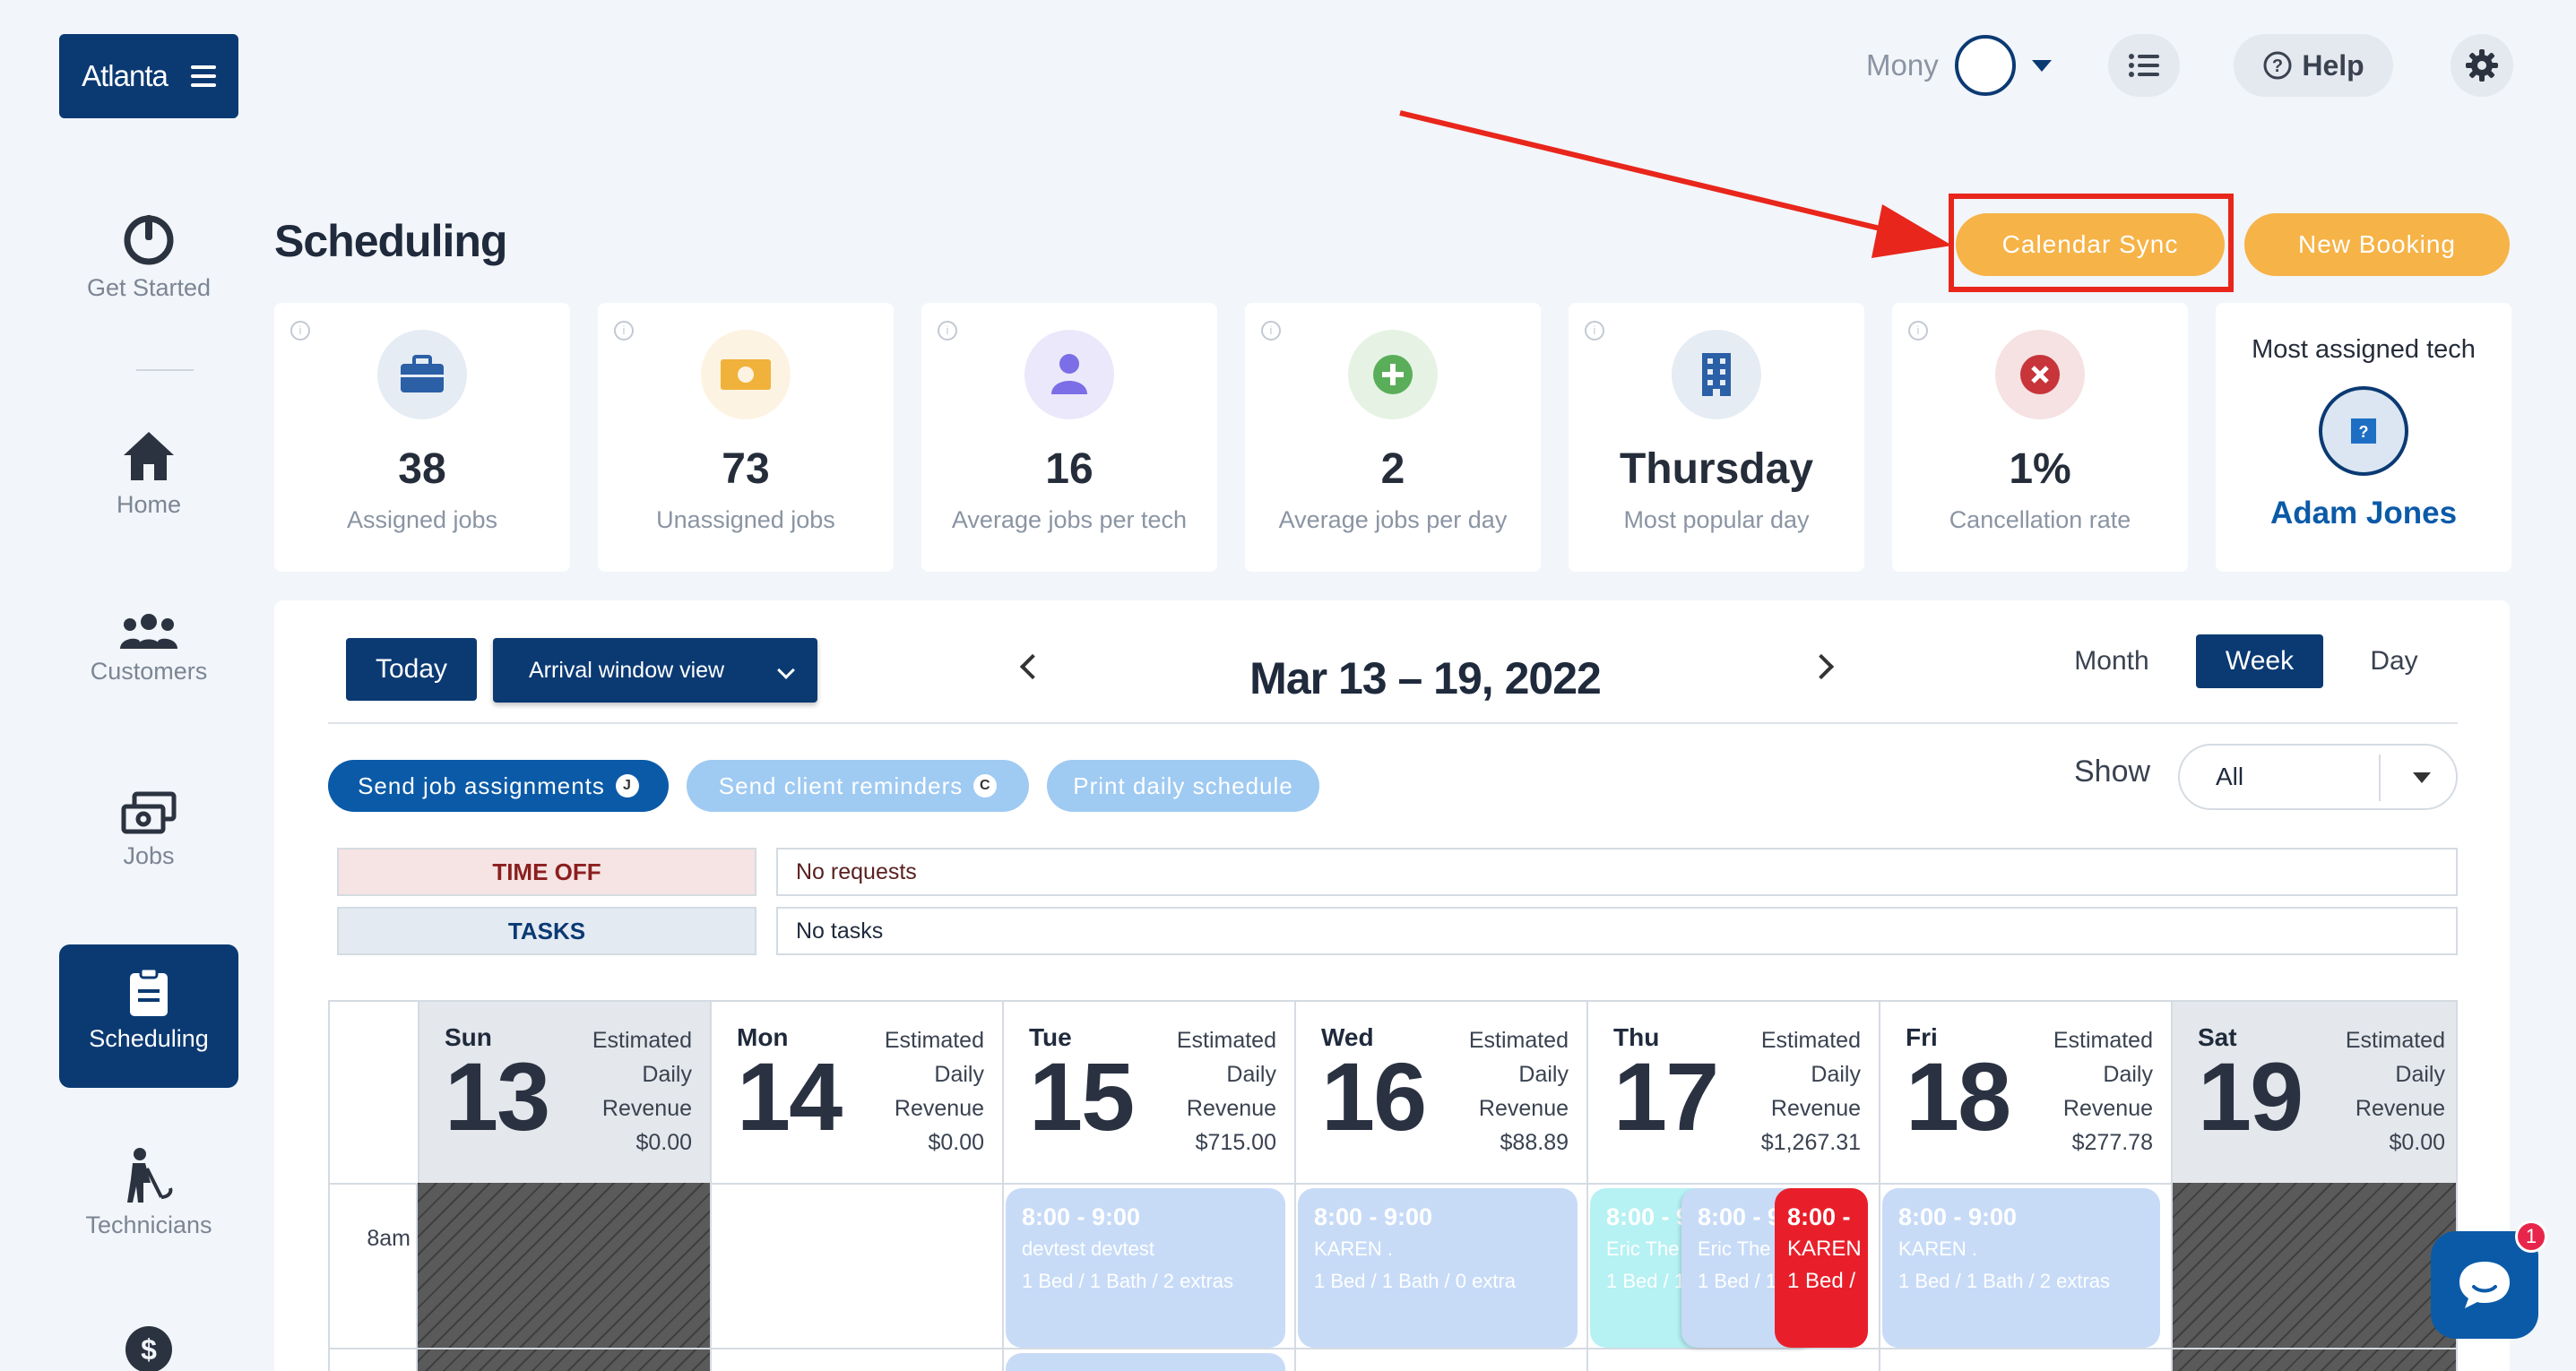 The width and height of the screenshot is (2576, 1371). I want to click on most-assigned-title: Most assigned tech, so click(2364, 349).